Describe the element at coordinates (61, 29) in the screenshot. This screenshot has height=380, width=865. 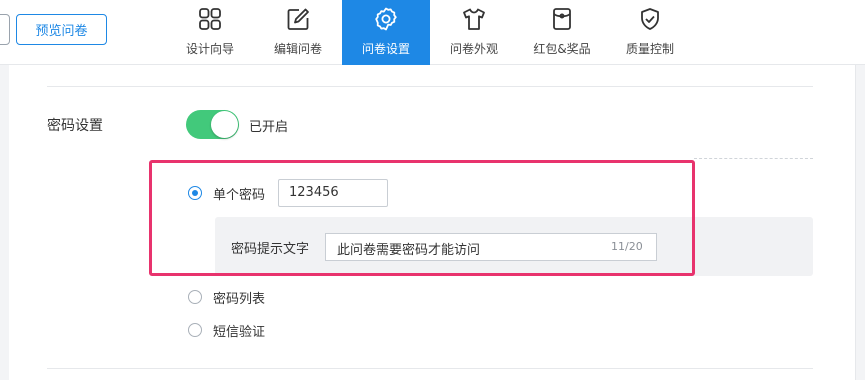
I see `preview-survey-button: 预览问卷` at that location.